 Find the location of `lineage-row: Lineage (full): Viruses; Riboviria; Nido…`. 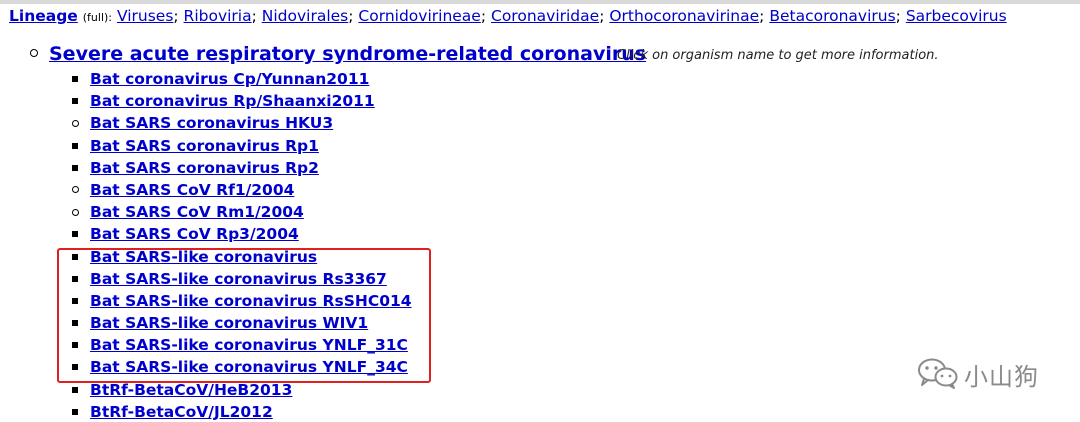

lineage-row: Lineage (full): Viruses; Riboviria; Nido… is located at coordinates (508, 17).